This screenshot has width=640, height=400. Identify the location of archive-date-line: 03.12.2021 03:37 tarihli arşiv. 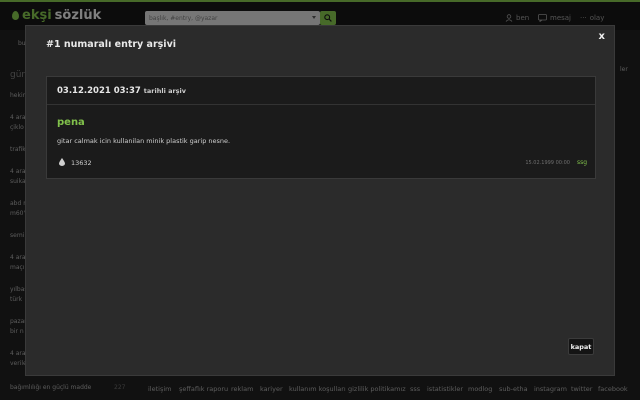
(121, 91).